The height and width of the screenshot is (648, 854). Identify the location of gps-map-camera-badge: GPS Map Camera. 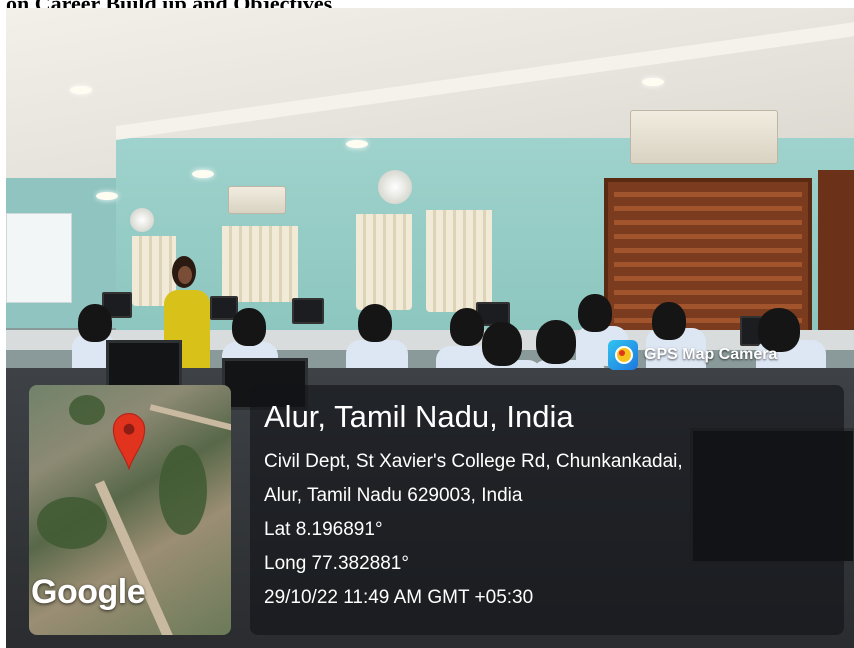
(721, 355).